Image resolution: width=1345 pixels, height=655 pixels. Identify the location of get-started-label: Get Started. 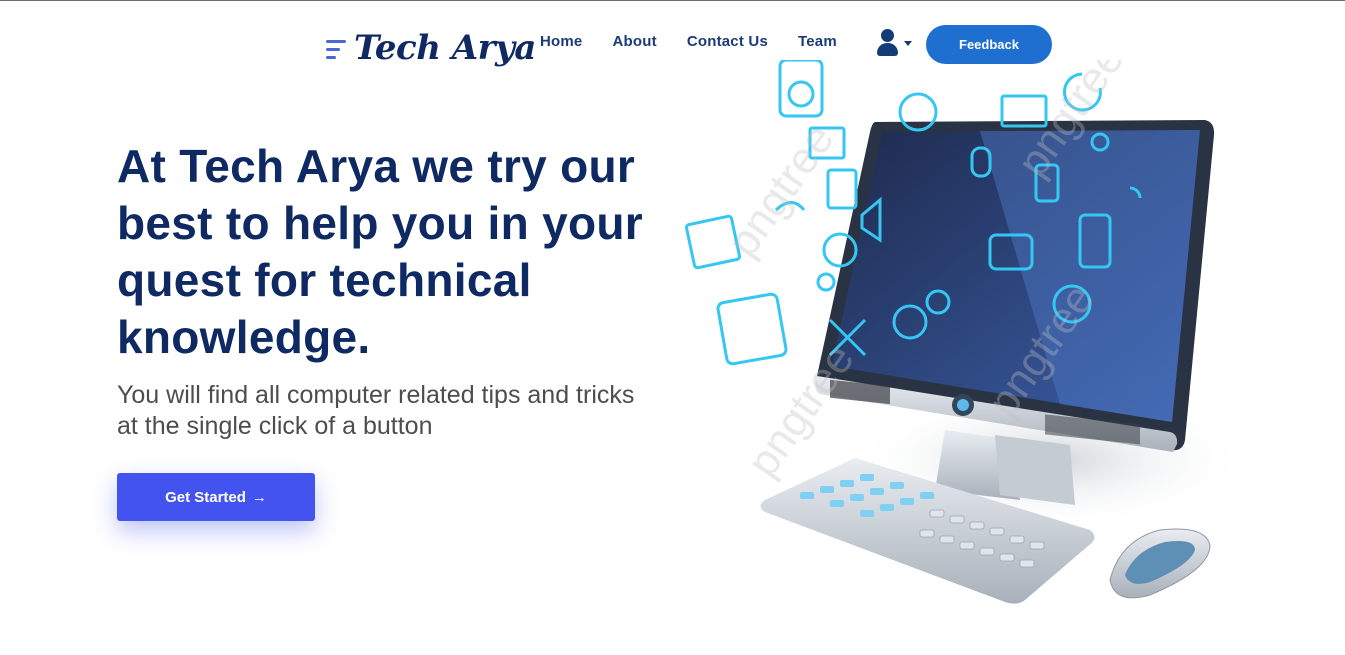
(205, 497).